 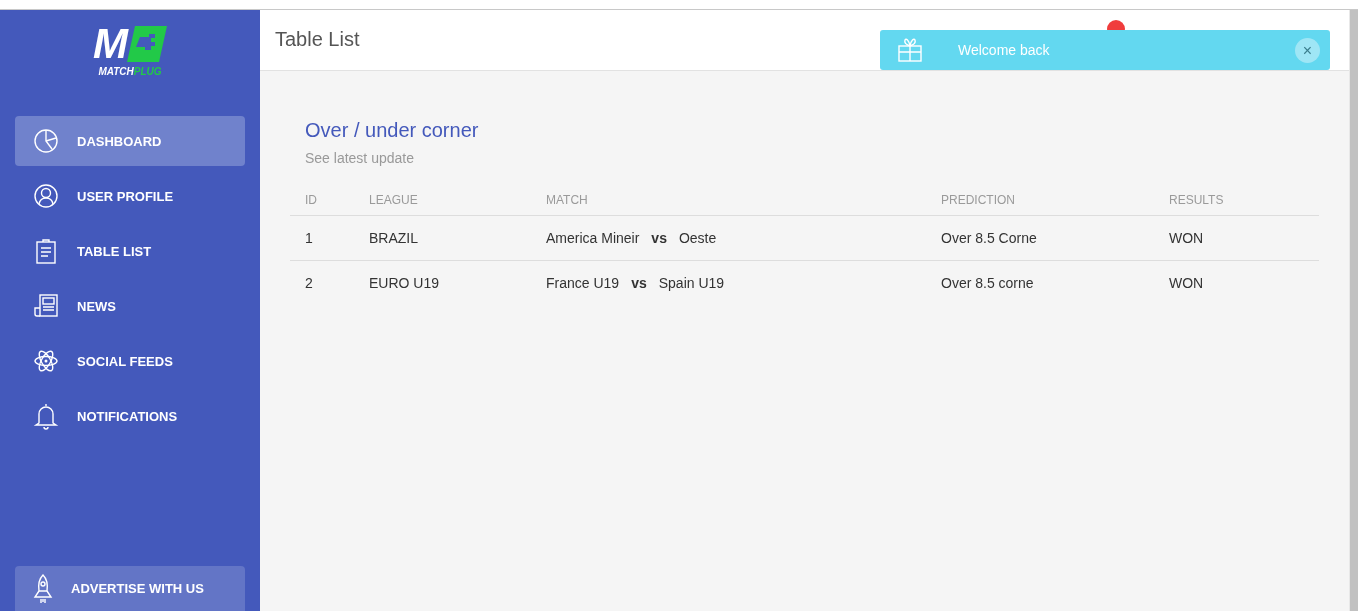 What do you see at coordinates (130, 141) in the screenshot?
I see `nav-item: DASHBOARD` at bounding box center [130, 141].